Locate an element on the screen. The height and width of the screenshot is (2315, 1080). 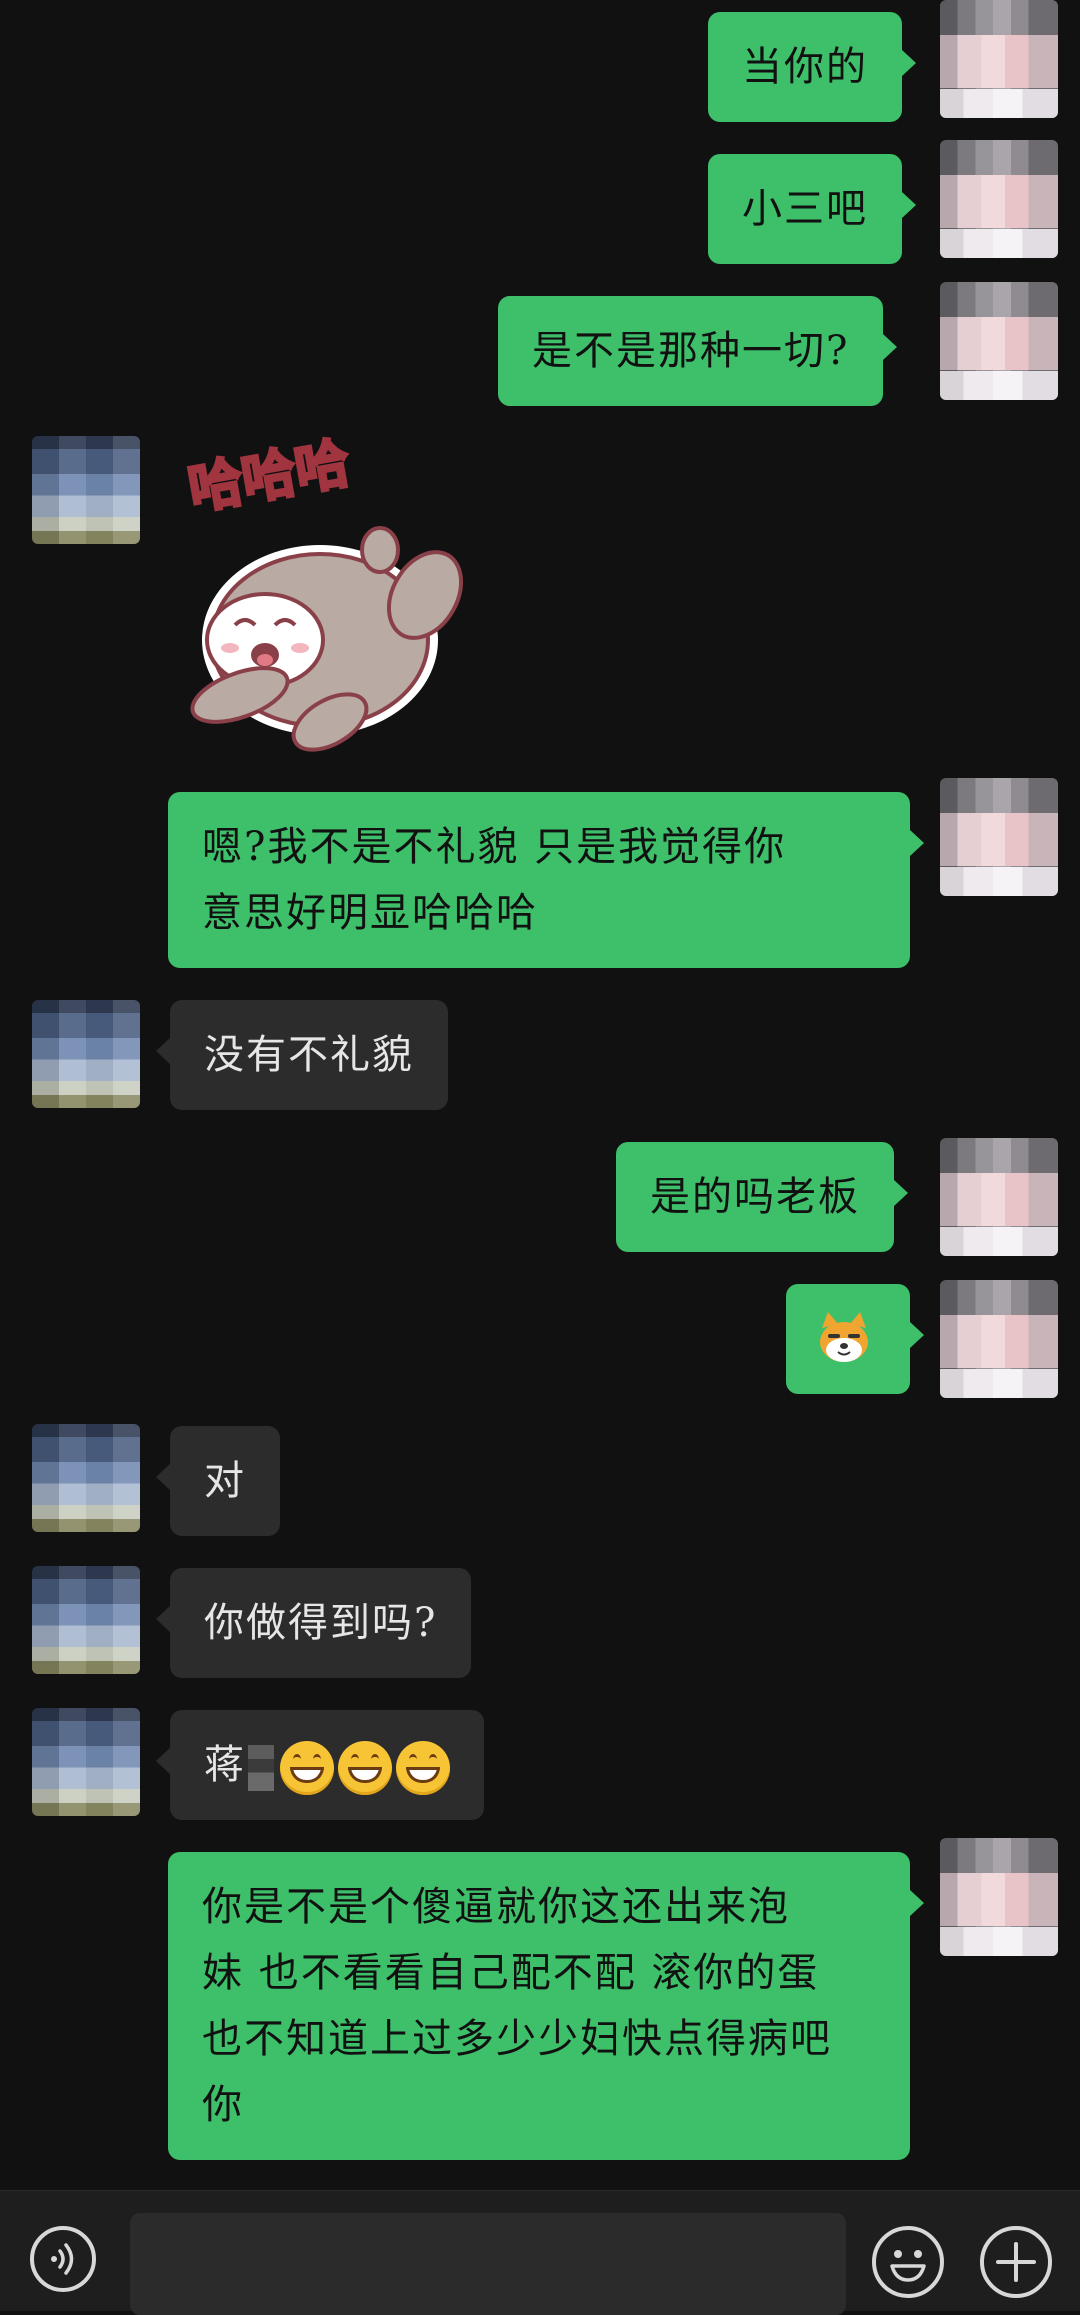
message-line: 意思好明显哈哈哈 is located at coordinates (370, 913).